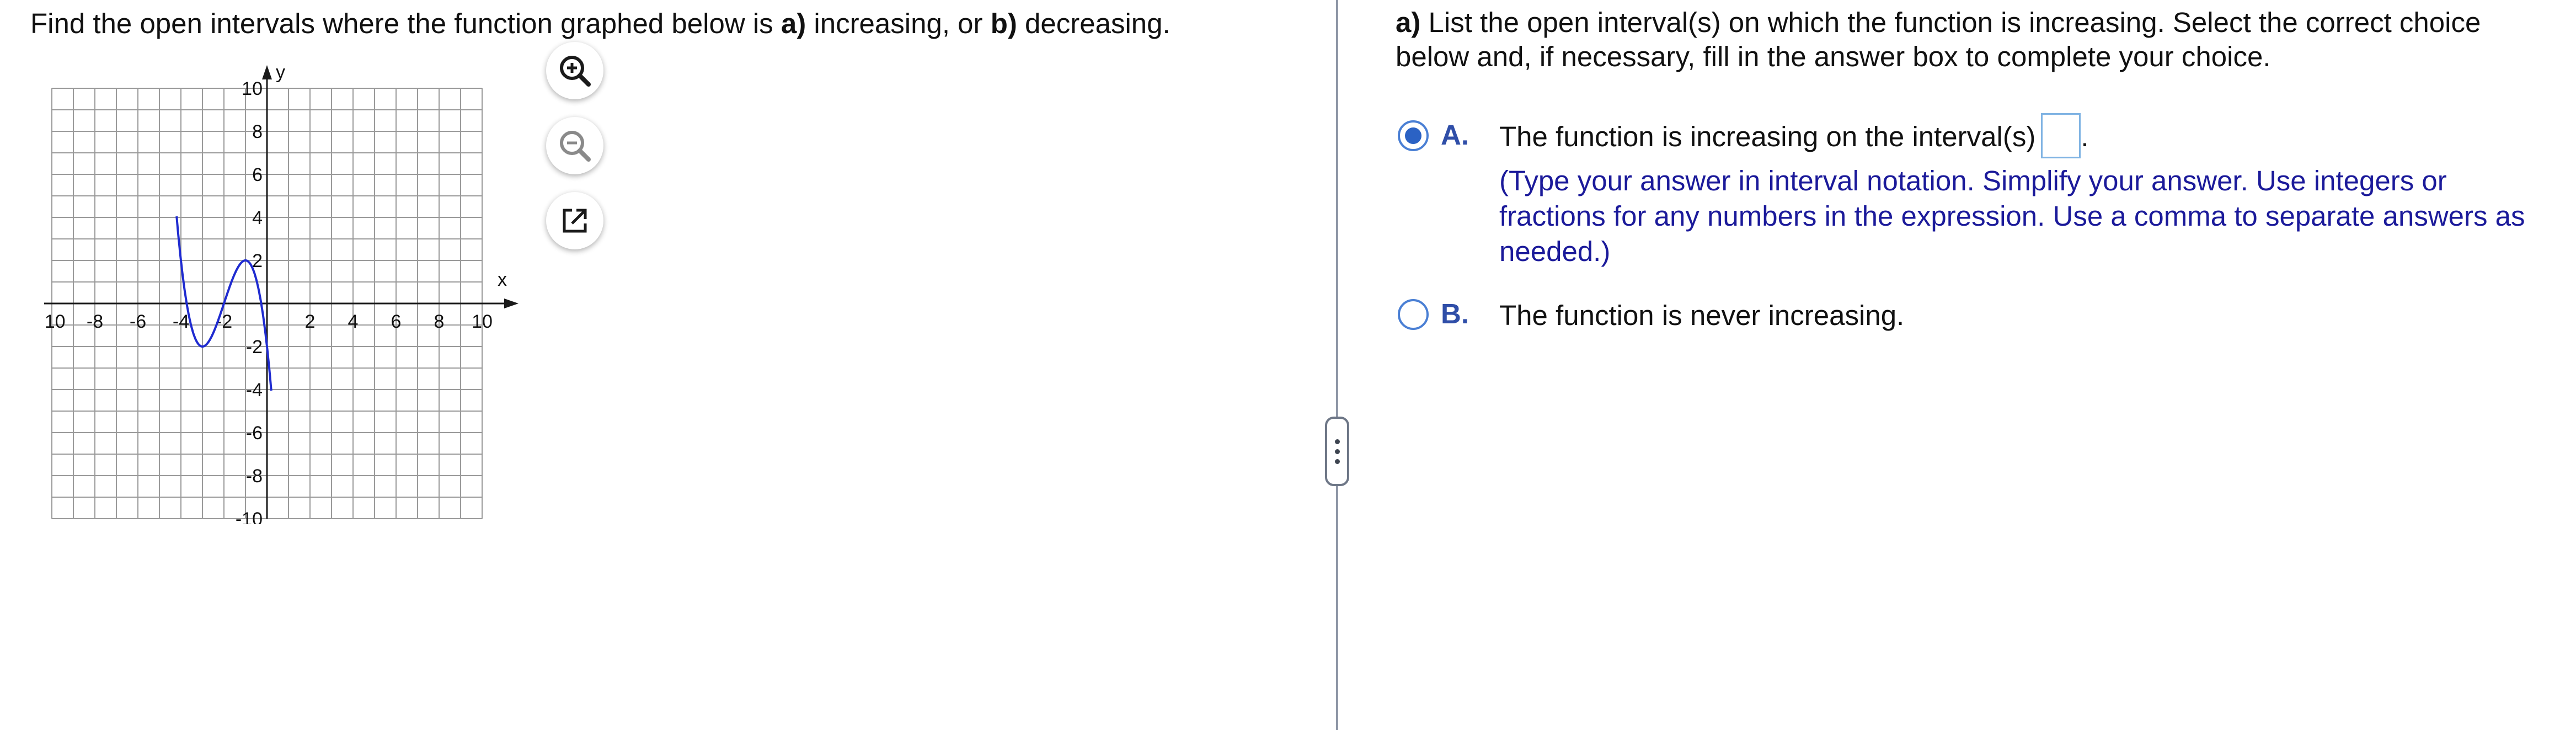  I want to click on choice-b-text: The function is never increasing., so click(1702, 315).